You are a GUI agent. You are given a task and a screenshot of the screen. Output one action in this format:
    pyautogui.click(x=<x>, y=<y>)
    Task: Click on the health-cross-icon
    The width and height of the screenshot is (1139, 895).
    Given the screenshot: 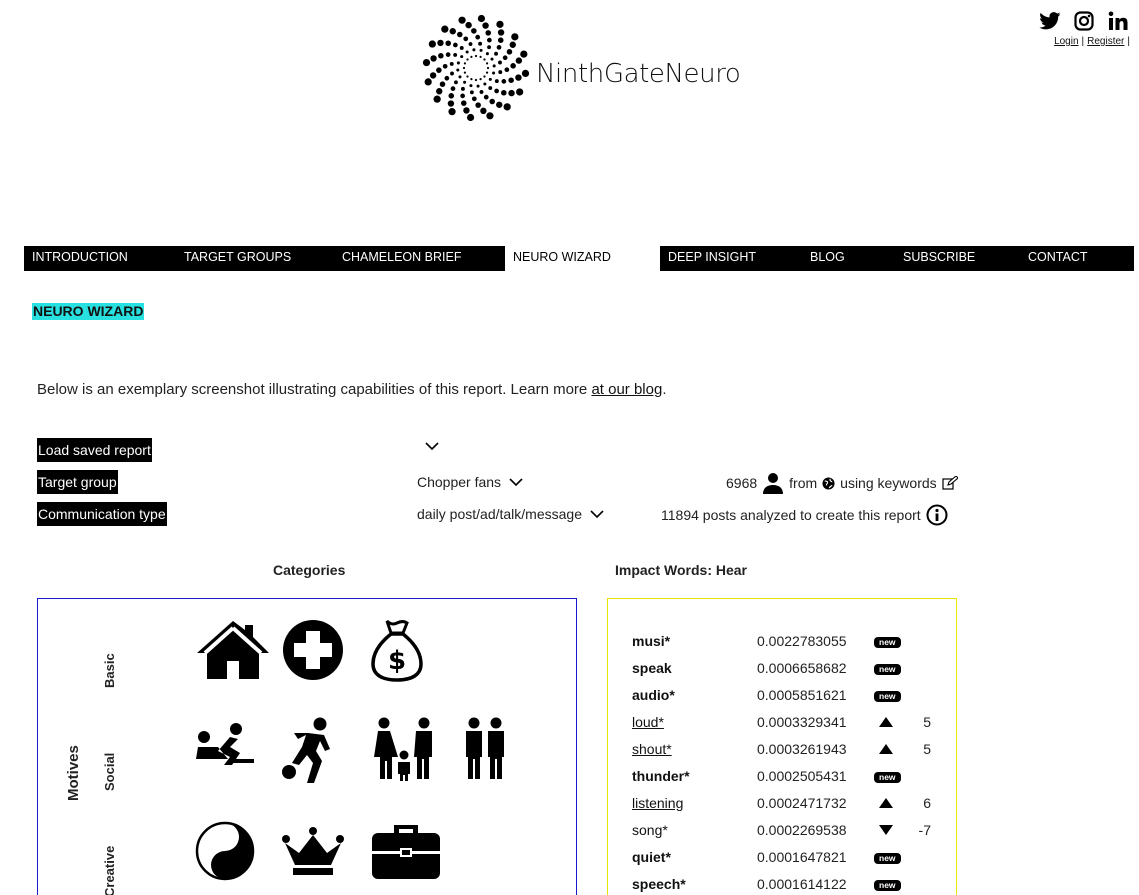 What is the action you would take?
    pyautogui.click(x=313, y=650)
    